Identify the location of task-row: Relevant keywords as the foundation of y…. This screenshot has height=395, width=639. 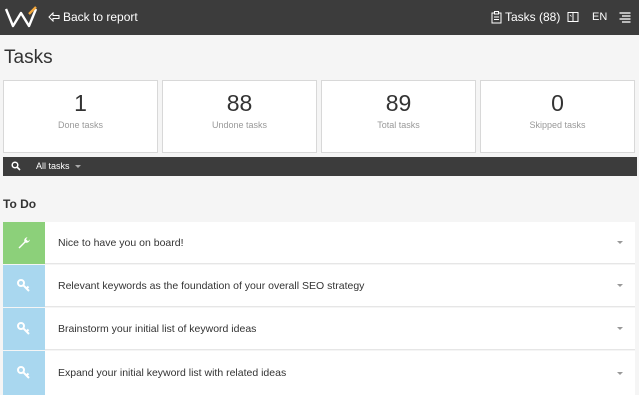
(319, 285).